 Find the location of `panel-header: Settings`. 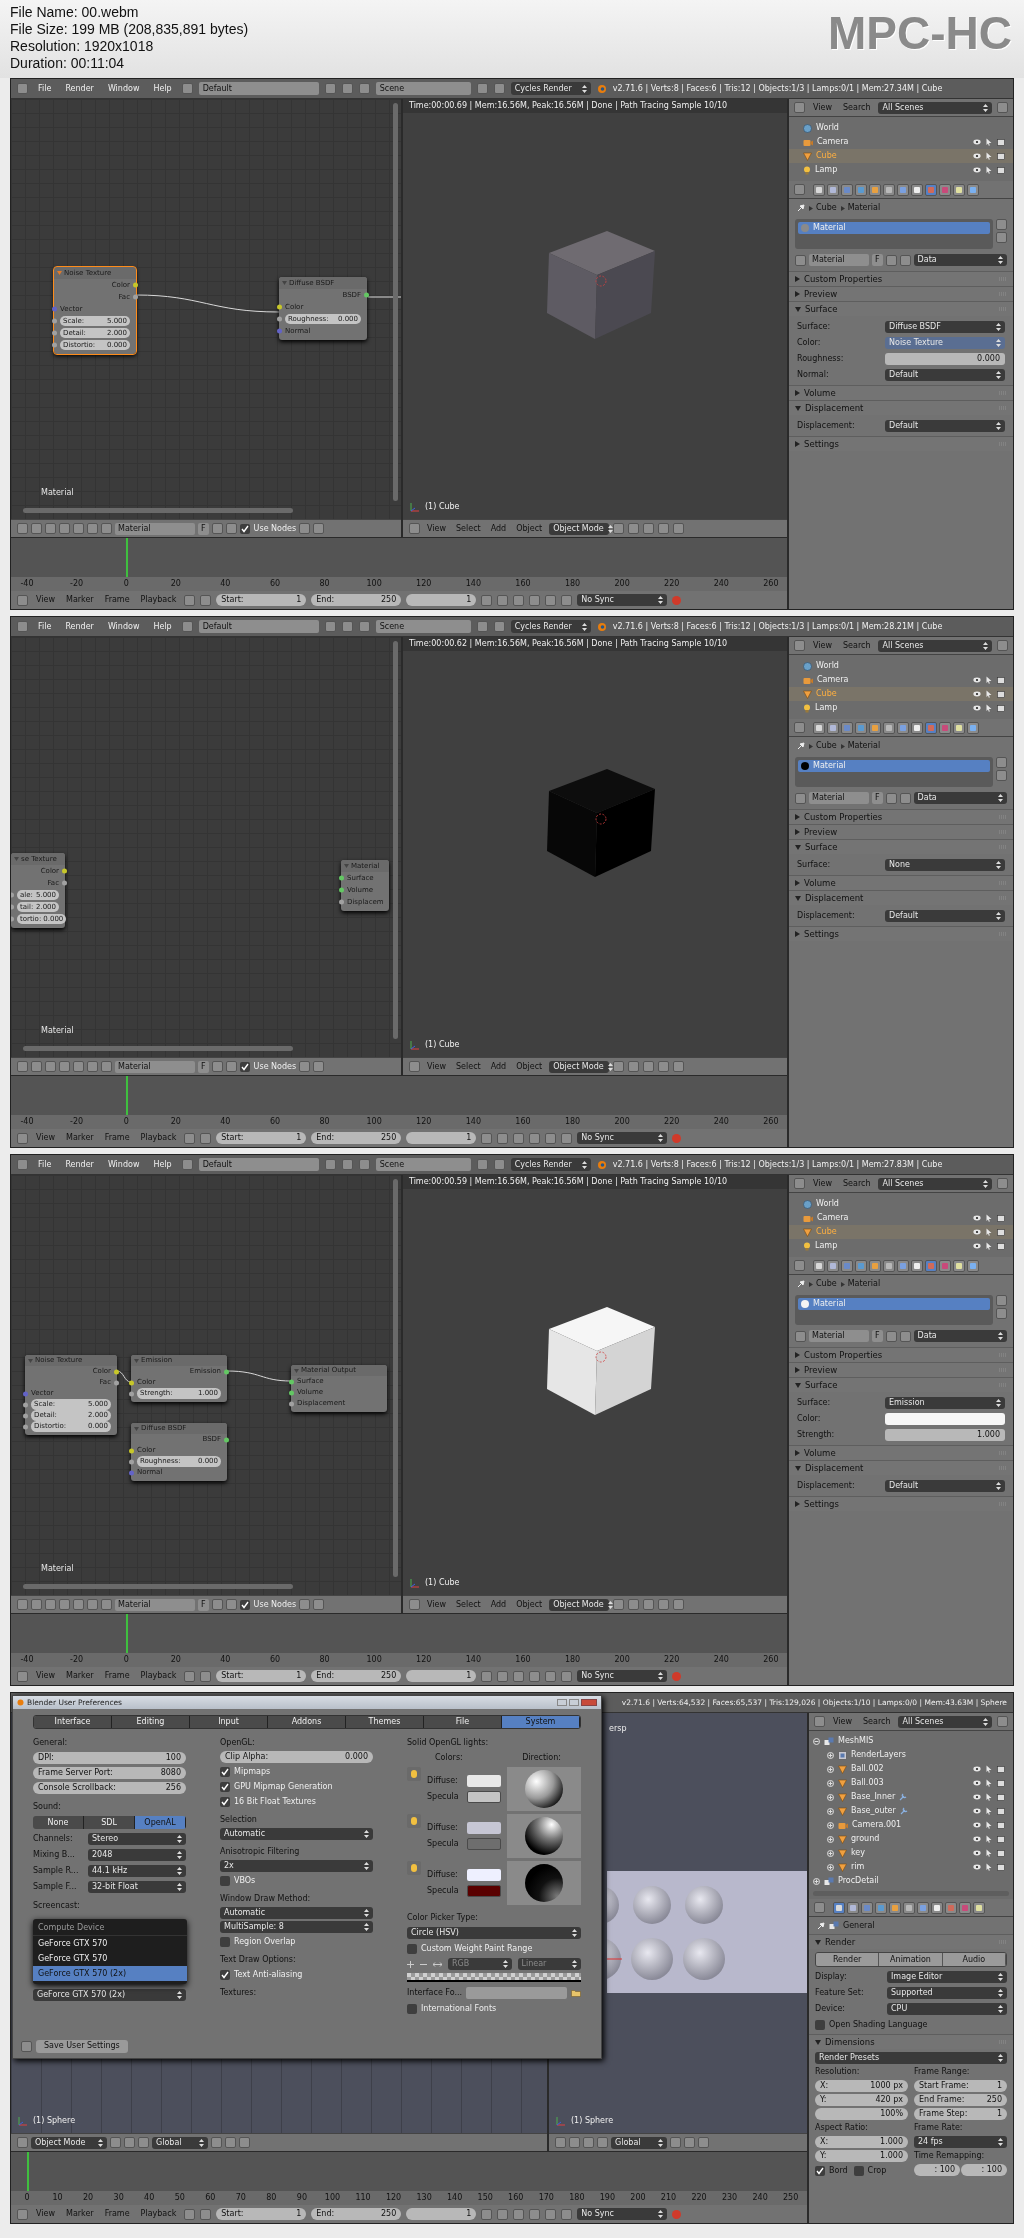

panel-header: Settings is located at coordinates (901, 443).